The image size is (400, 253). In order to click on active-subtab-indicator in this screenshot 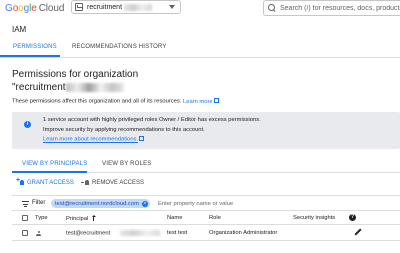, I will do `click(49, 172)`.